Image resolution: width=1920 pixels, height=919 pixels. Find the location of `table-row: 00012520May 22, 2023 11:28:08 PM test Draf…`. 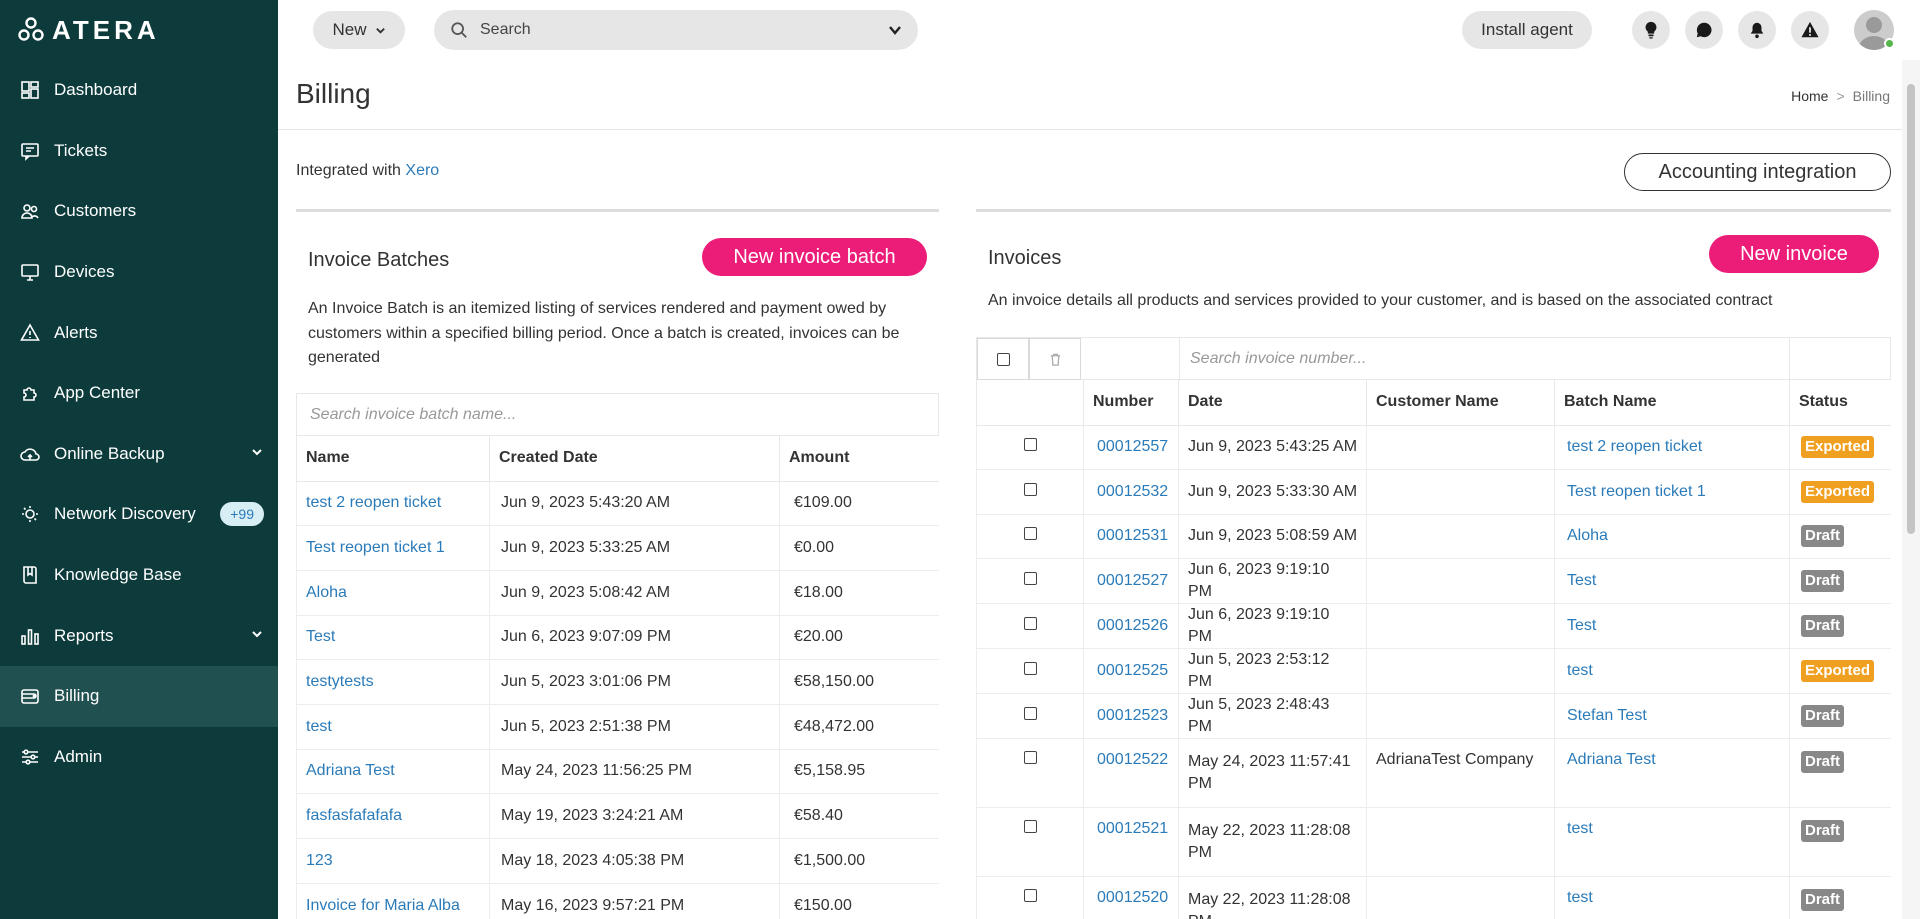

table-row: 00012520May 22, 2023 11:28:08 PM test Draf… is located at coordinates (1433, 897).